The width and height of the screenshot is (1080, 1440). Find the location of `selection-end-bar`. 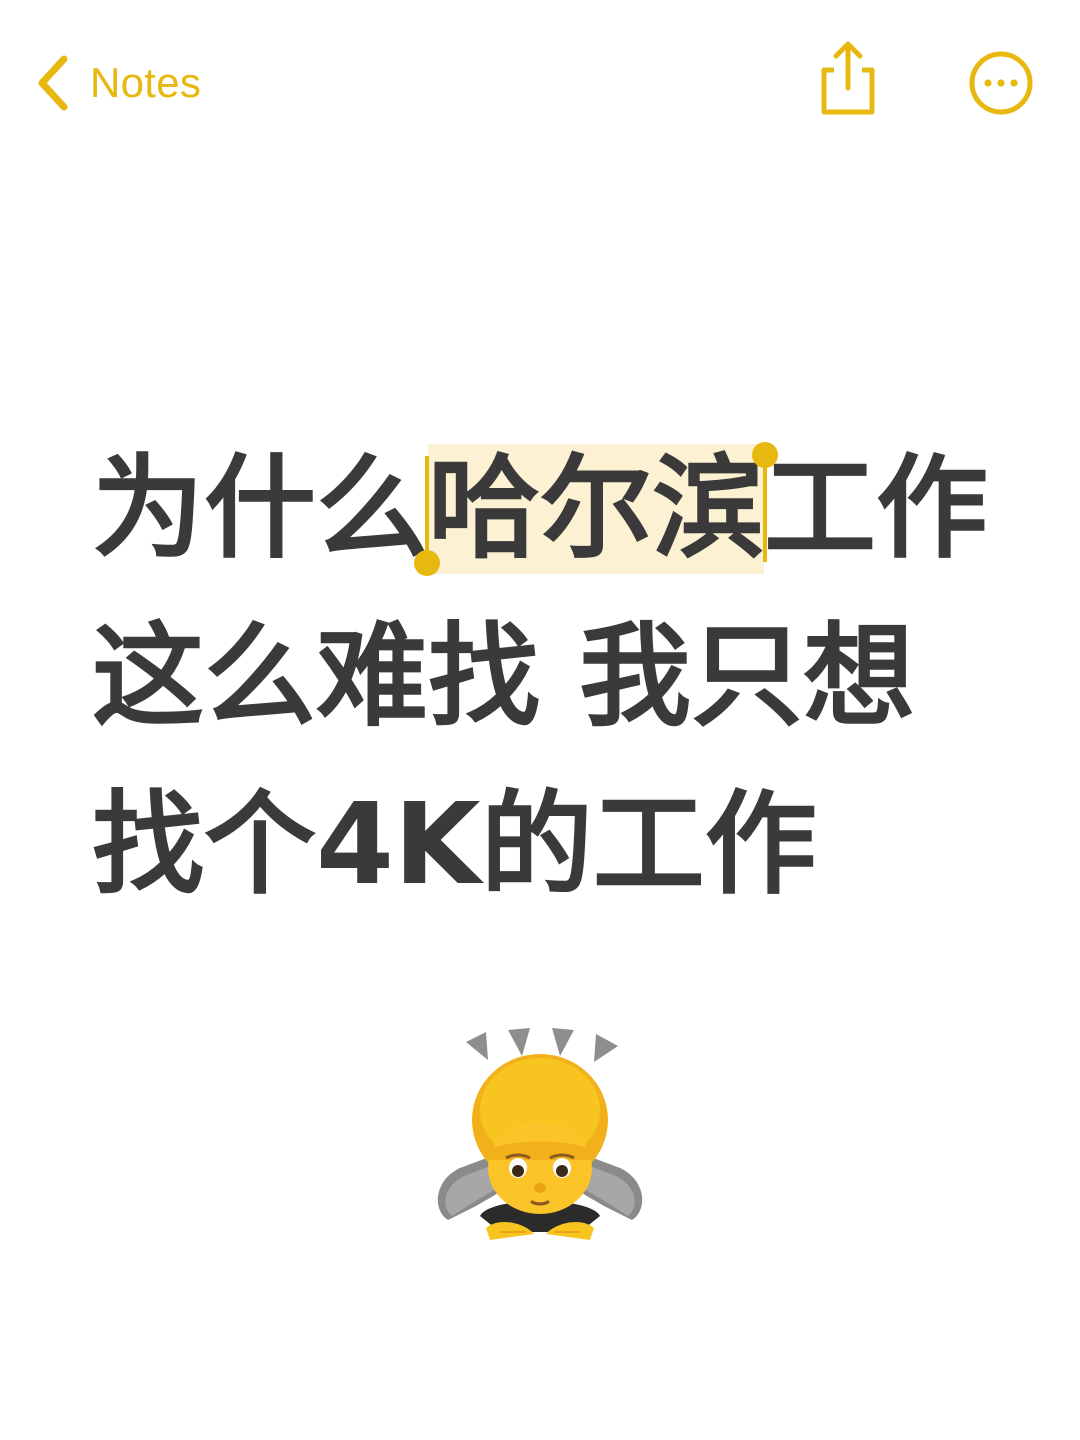

selection-end-bar is located at coordinates (765, 509).